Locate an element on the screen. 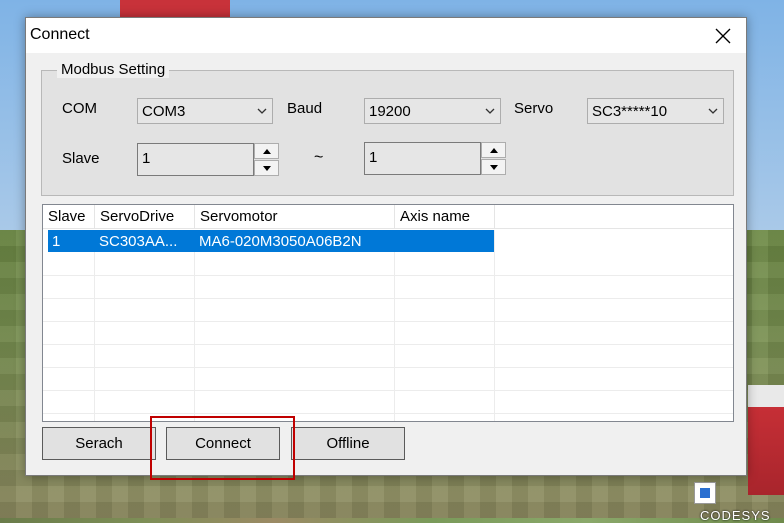 The image size is (784, 523). codesys-shortcut-icon is located at coordinates (705, 493).